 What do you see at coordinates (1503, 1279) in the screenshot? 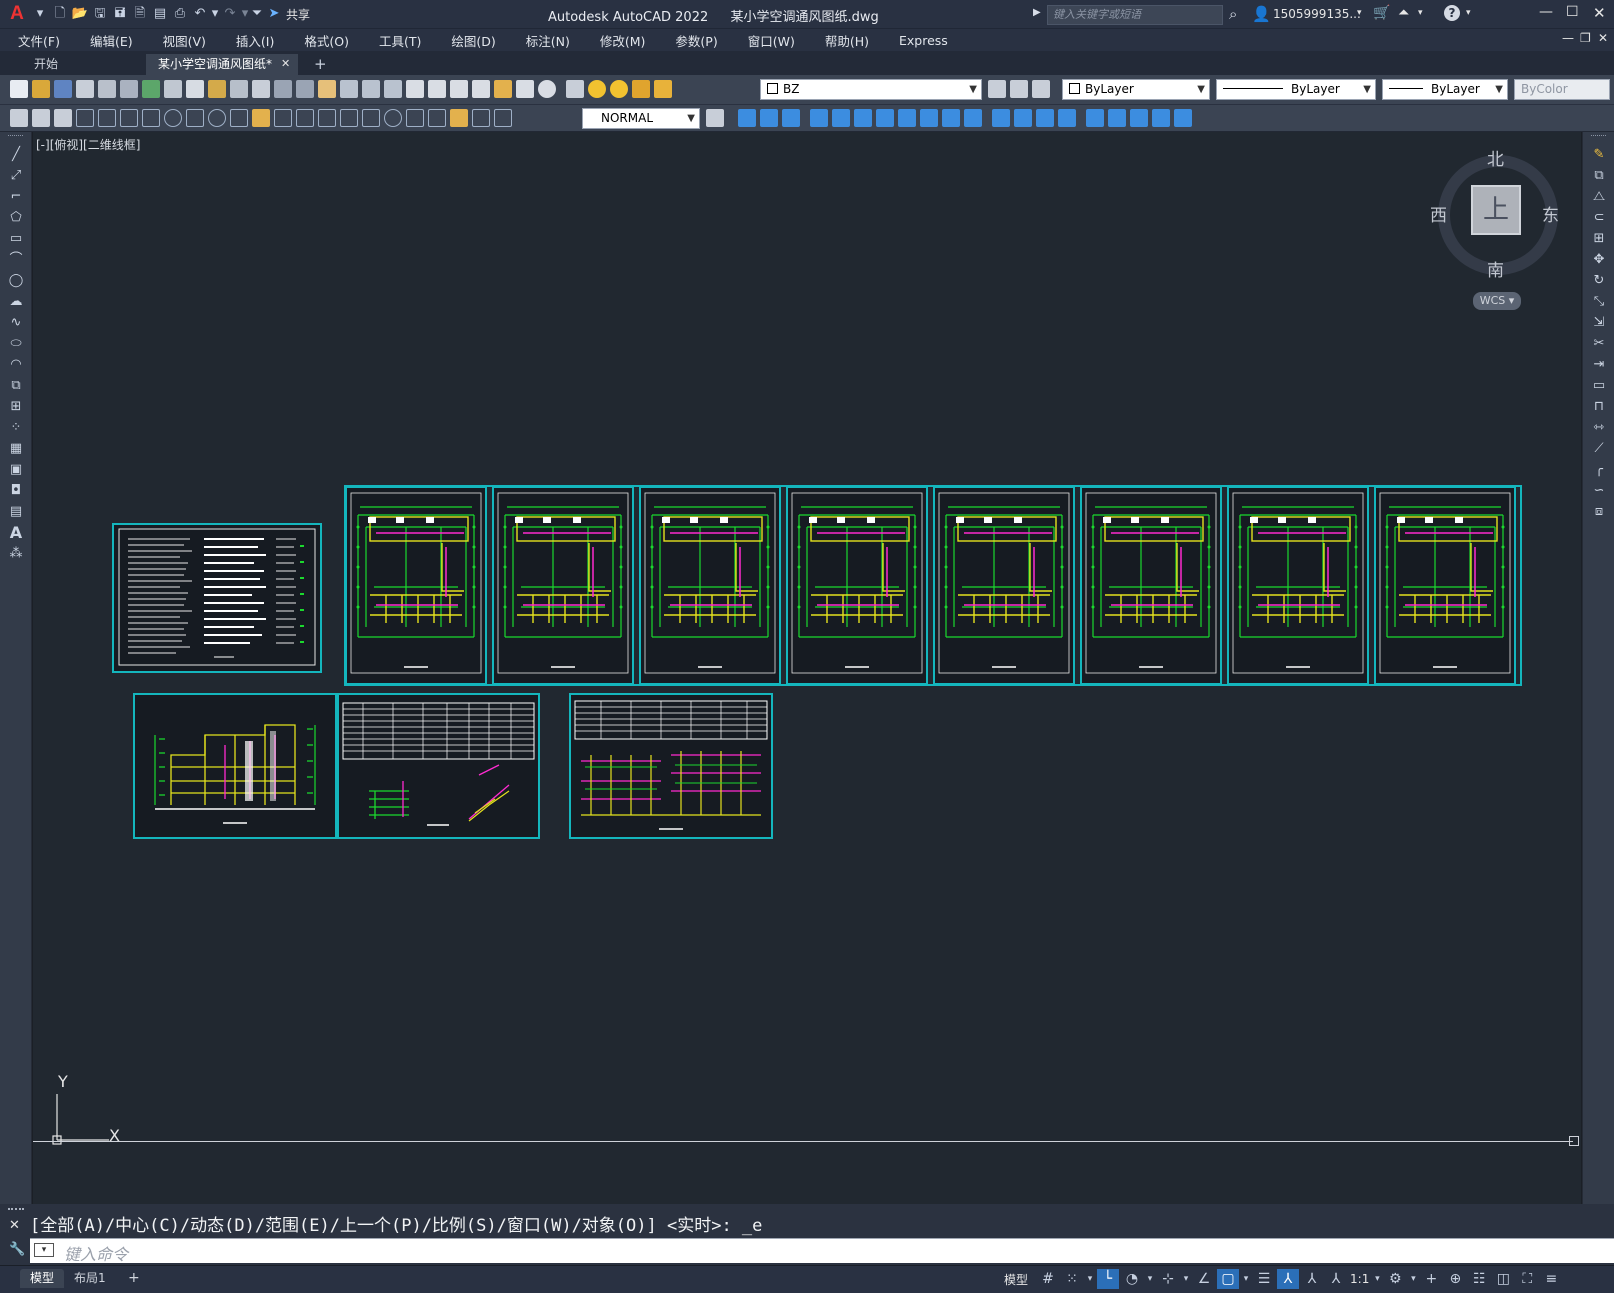
I see `isolate-objects-icon: ◫` at bounding box center [1503, 1279].